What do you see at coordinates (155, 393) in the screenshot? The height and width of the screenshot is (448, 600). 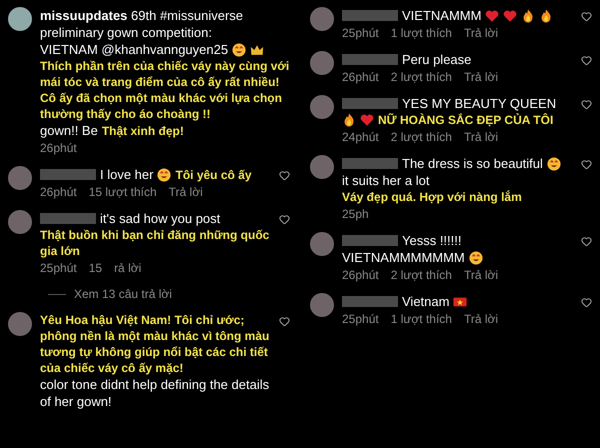 I see `comment-text: color tone didnt help defining the details of her gown!` at bounding box center [155, 393].